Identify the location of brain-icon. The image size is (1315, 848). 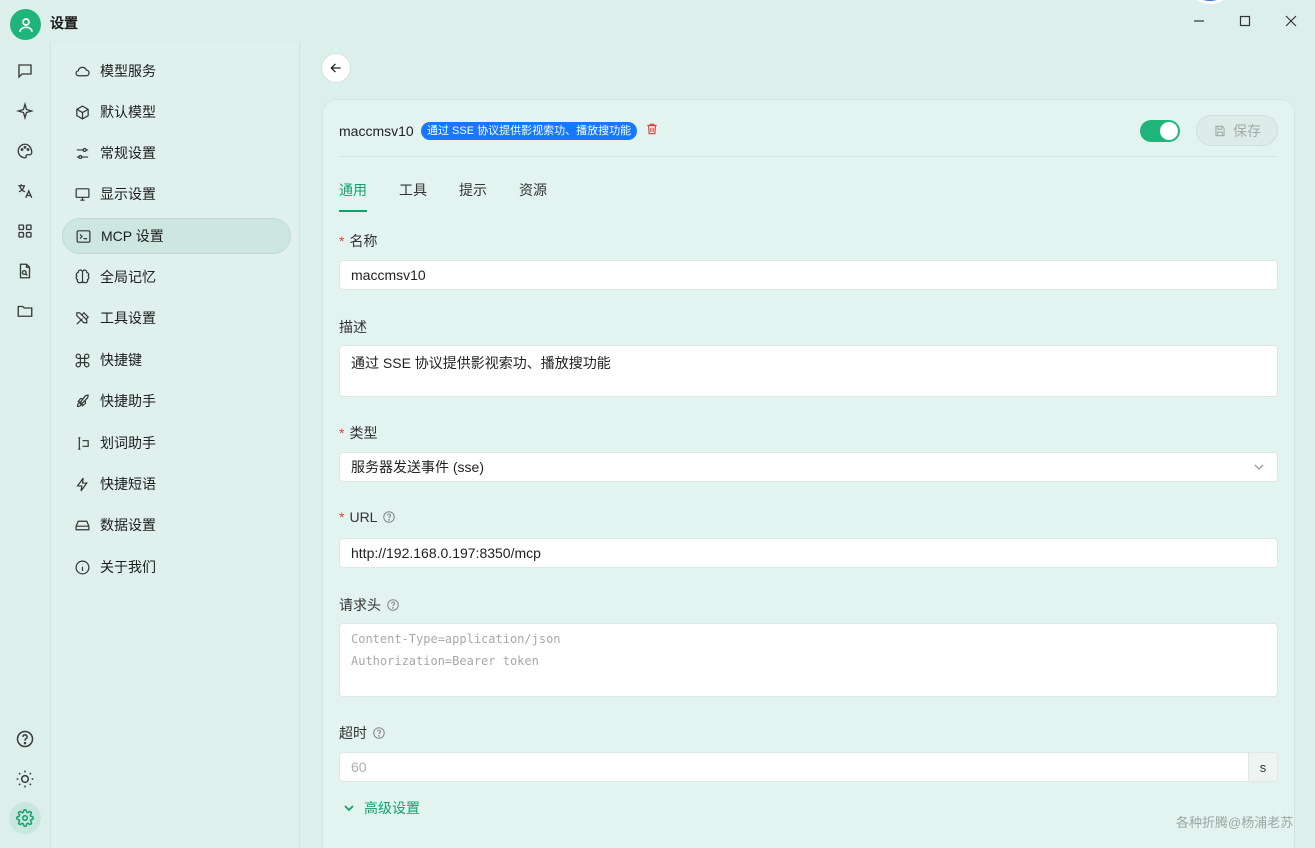
(82, 277).